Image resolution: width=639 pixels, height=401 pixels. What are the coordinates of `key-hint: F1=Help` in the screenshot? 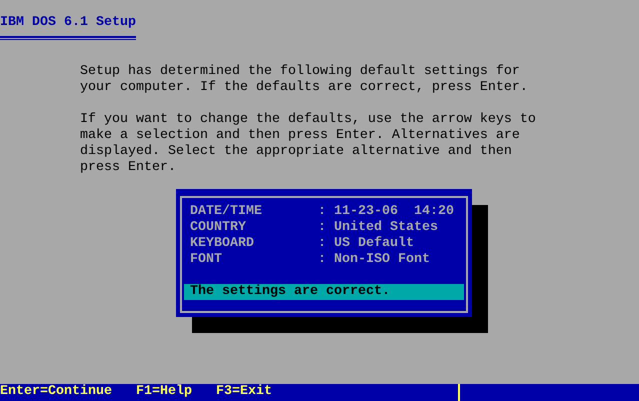 It's located at (164, 392).